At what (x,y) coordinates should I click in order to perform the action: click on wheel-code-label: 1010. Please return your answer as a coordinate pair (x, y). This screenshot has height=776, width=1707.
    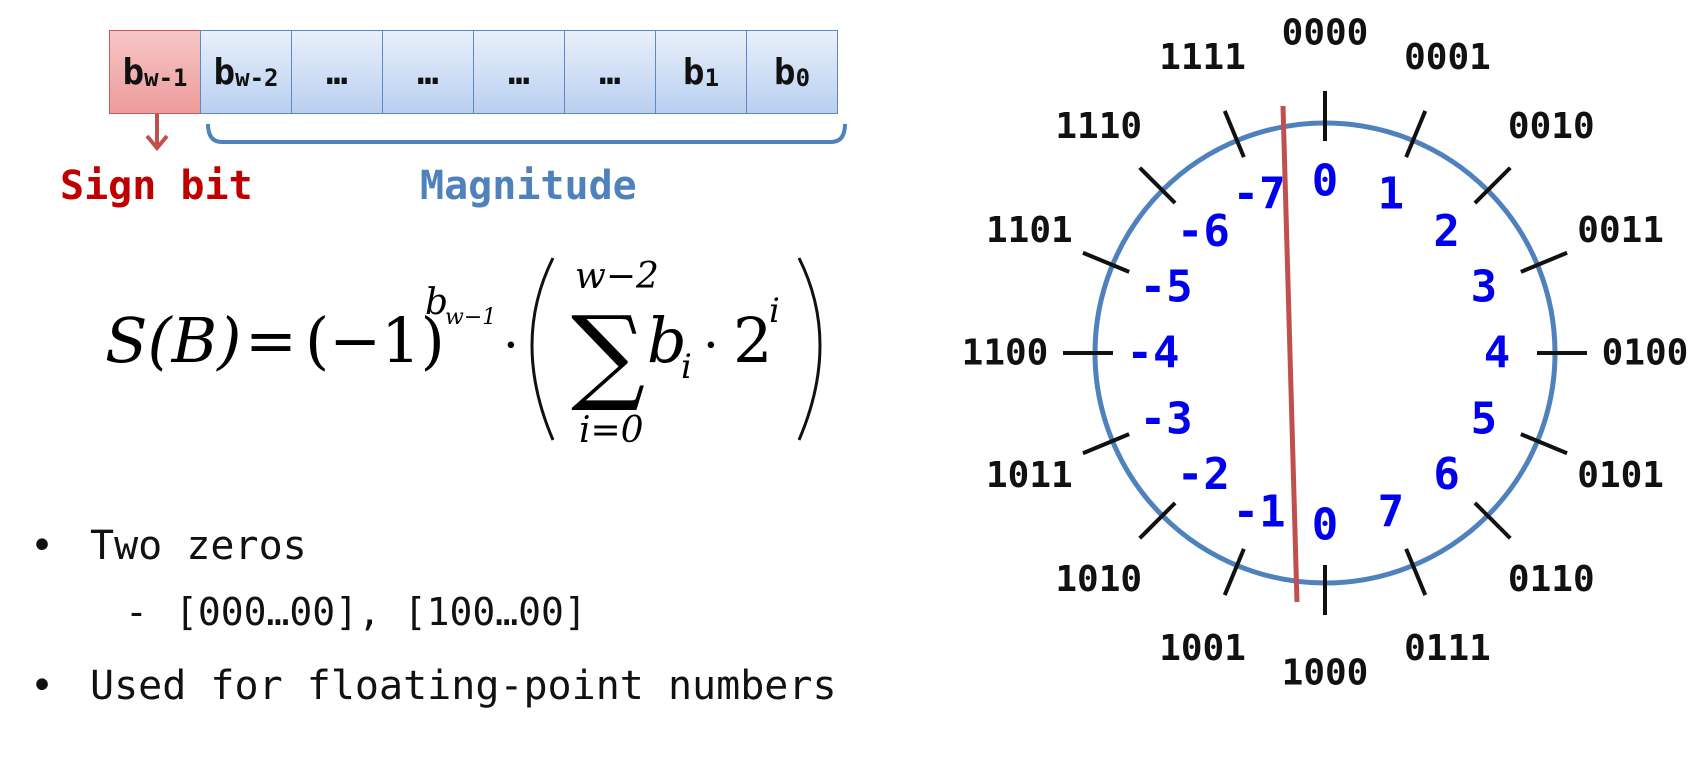
    Looking at the image, I should click on (1098, 579).